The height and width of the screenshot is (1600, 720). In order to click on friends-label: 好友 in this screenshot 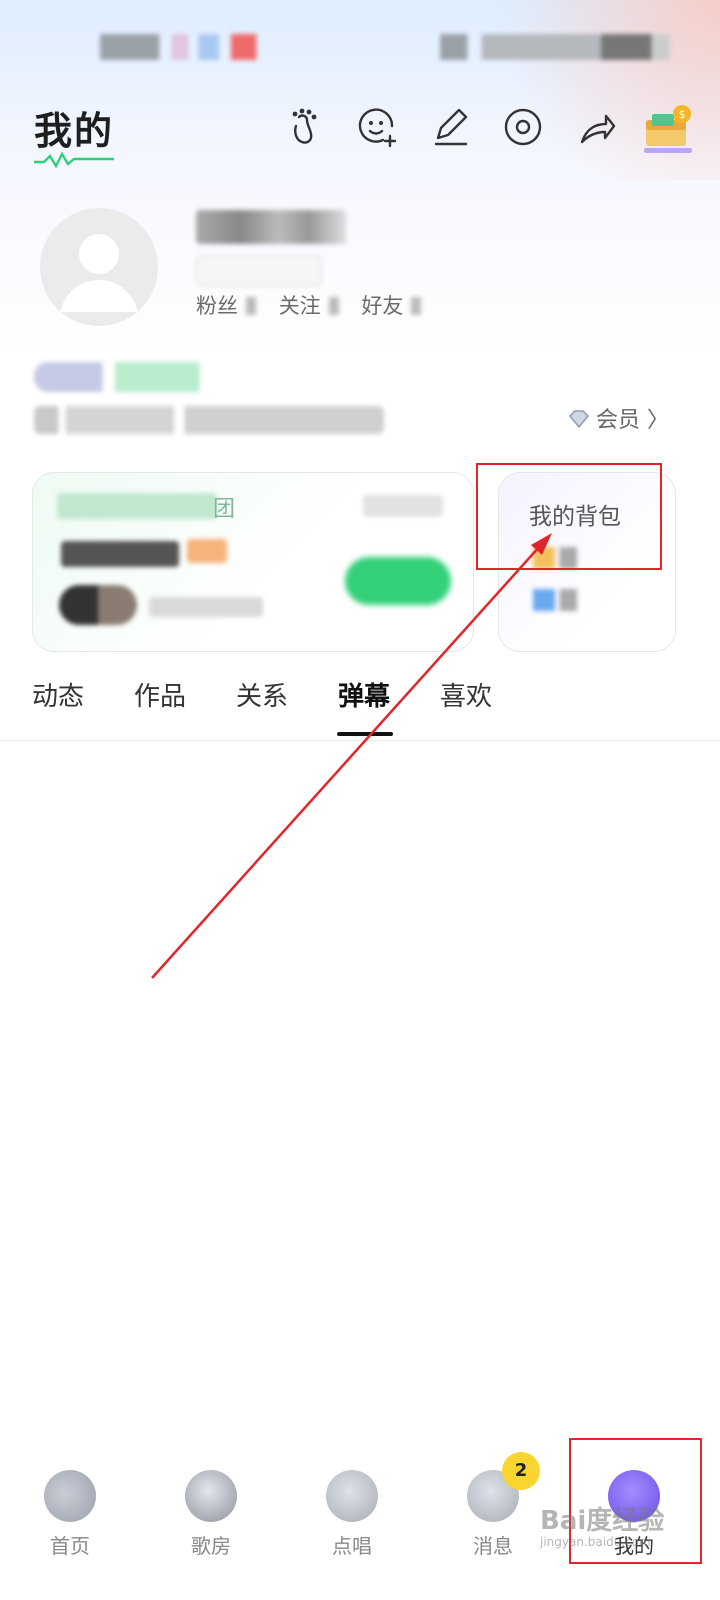, I will do `click(382, 306)`.